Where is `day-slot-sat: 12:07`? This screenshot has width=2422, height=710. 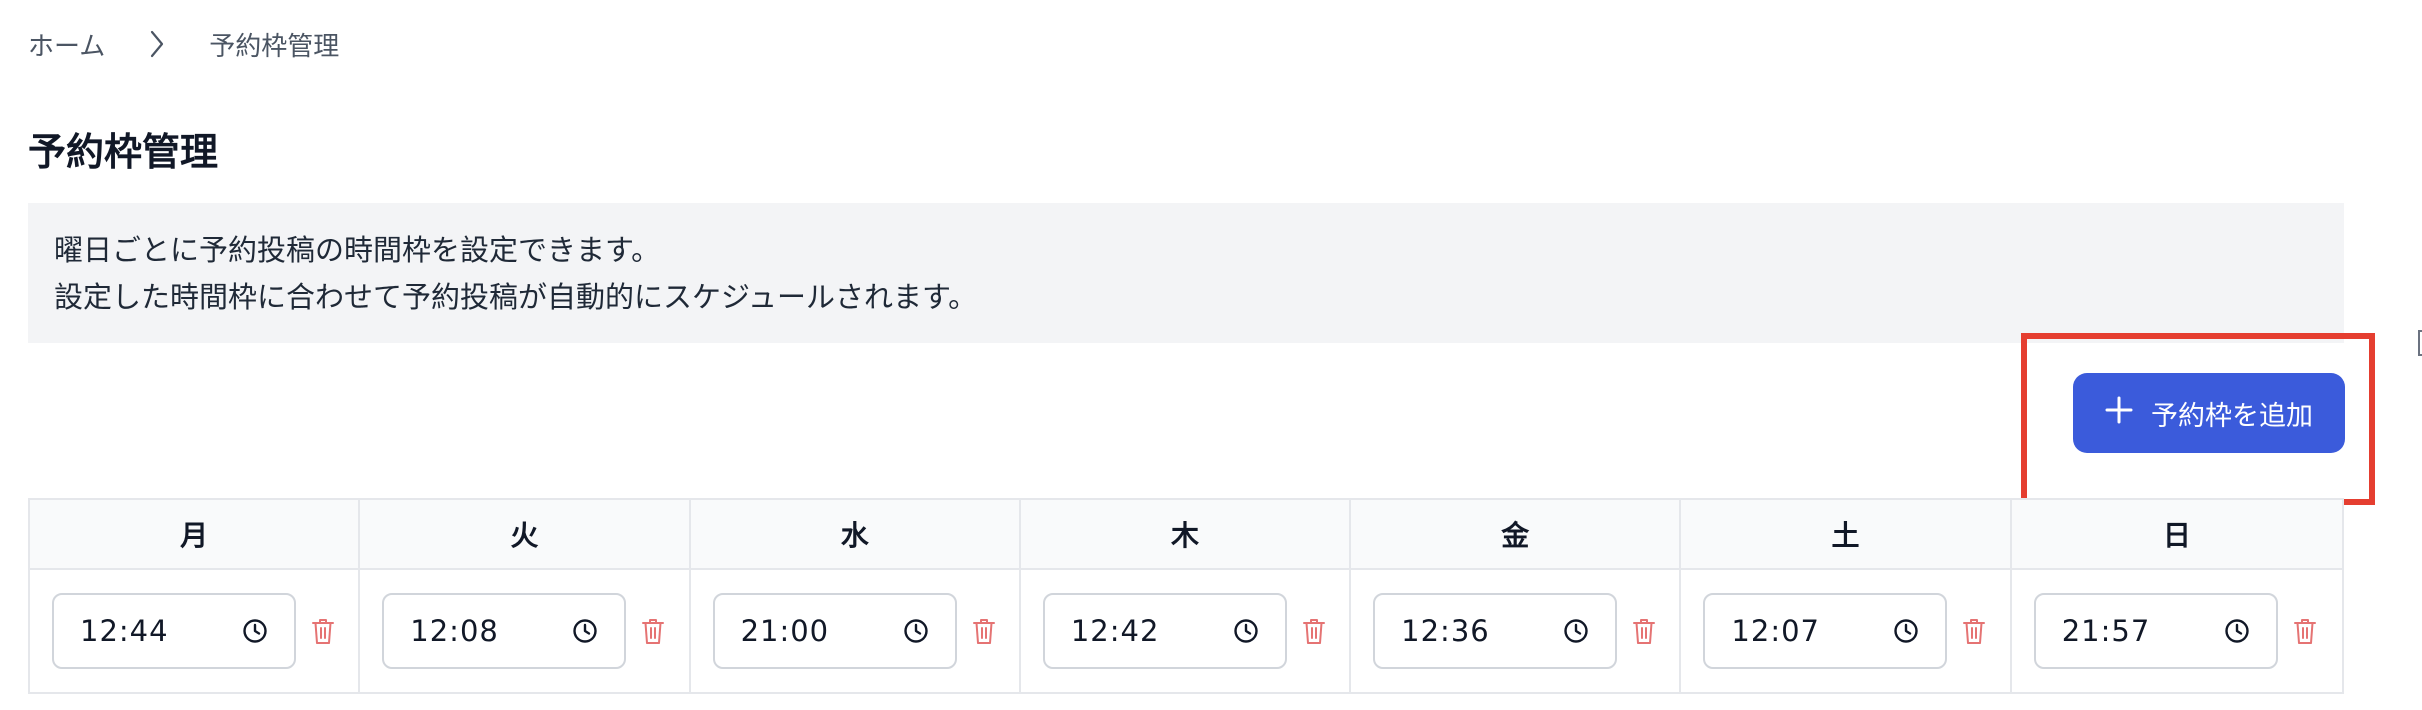 day-slot-sat: 12:07 is located at coordinates (1846, 631).